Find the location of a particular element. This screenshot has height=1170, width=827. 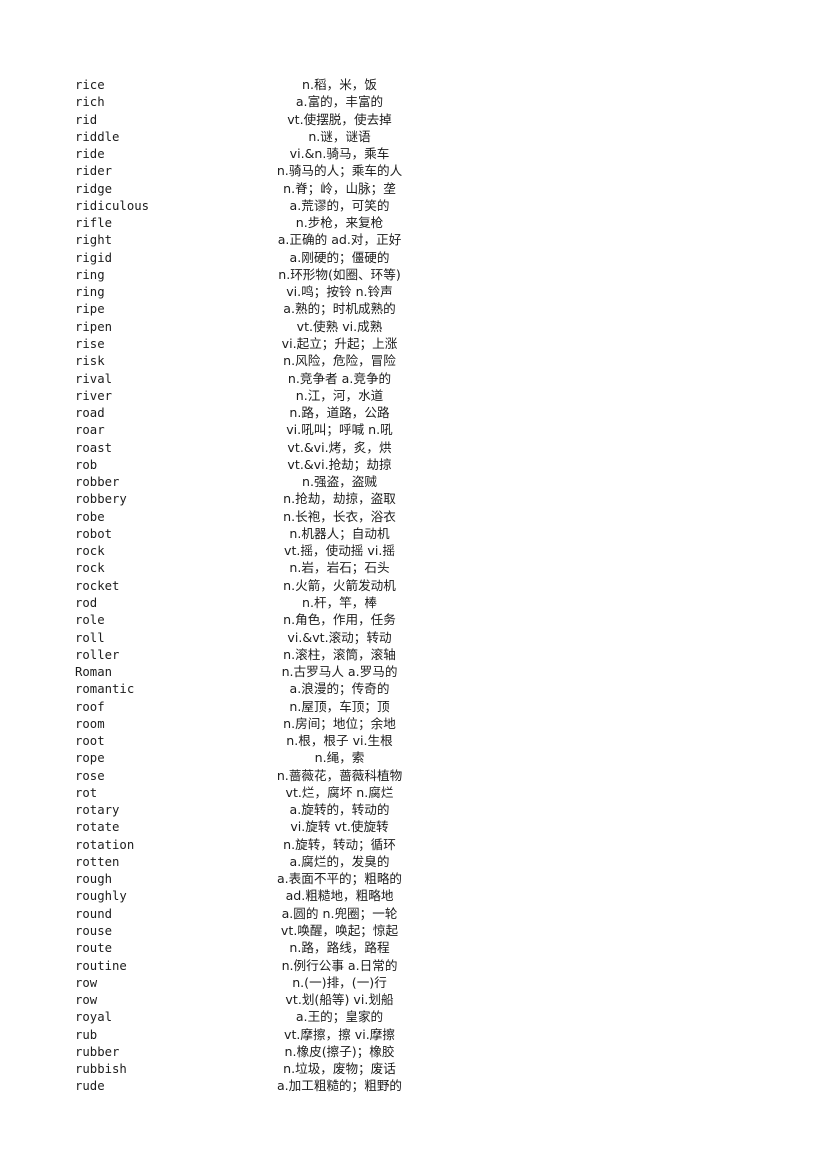

vocab-entry-row: room n.房间；地位；余地 is located at coordinates (413, 723).